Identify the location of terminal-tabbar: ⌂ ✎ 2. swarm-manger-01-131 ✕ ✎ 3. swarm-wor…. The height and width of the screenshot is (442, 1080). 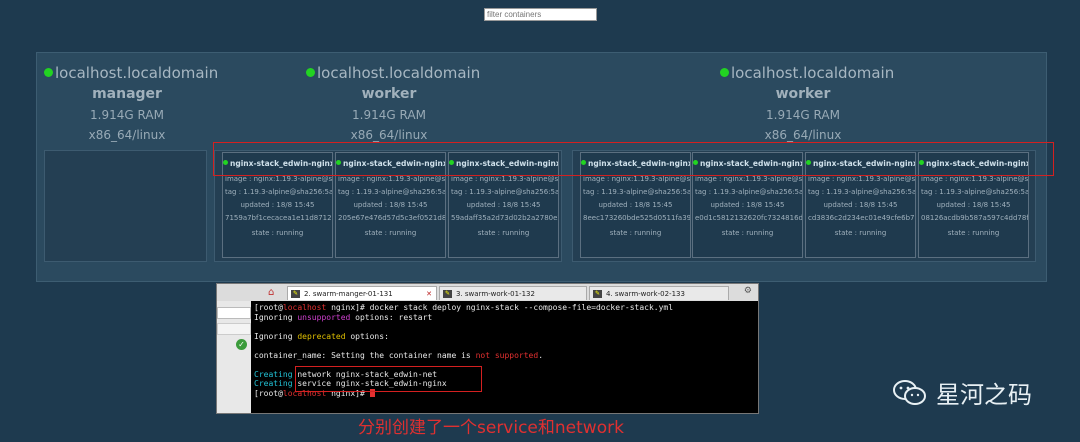
(487, 292).